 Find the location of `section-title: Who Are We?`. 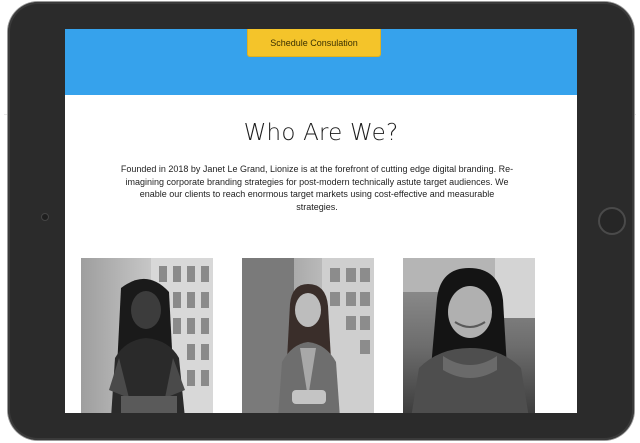

section-title: Who Are We? is located at coordinates (321, 133).